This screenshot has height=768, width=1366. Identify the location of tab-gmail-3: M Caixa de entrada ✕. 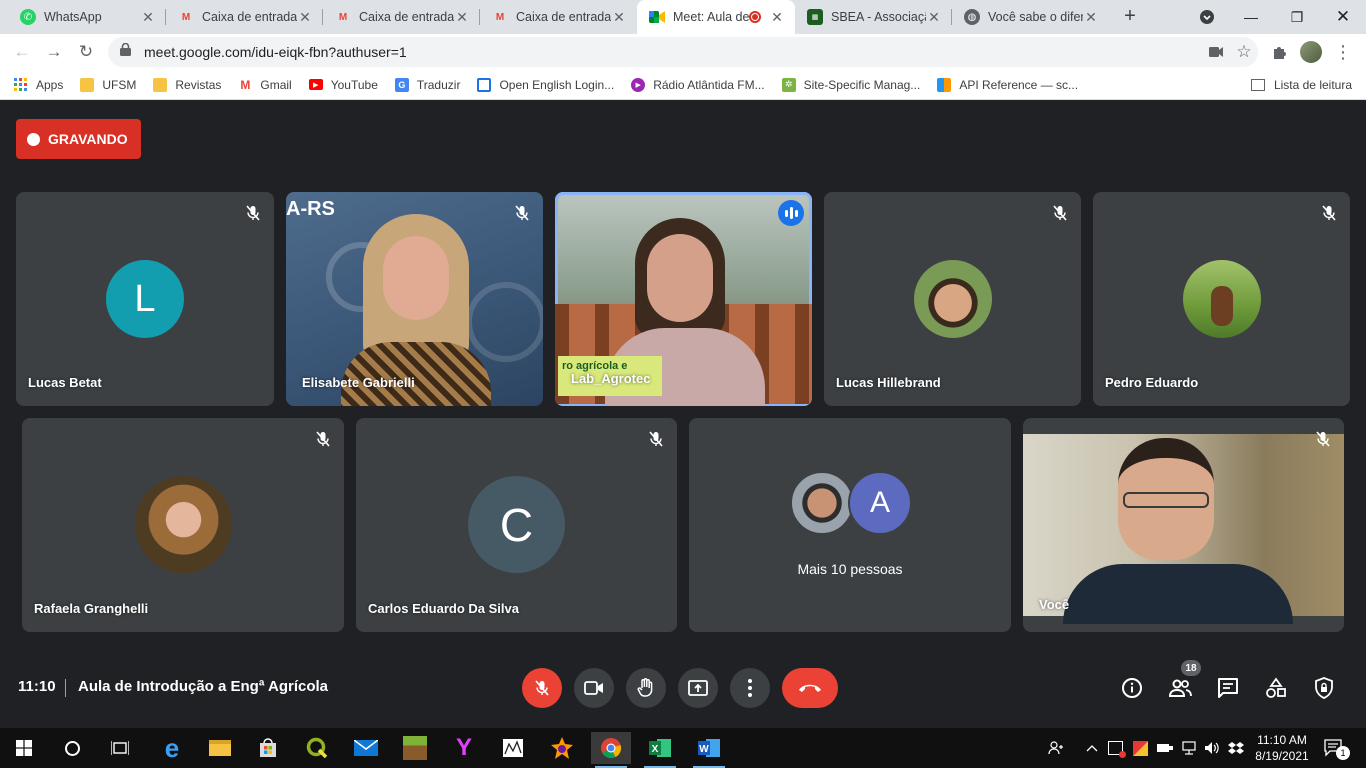
(558, 17).